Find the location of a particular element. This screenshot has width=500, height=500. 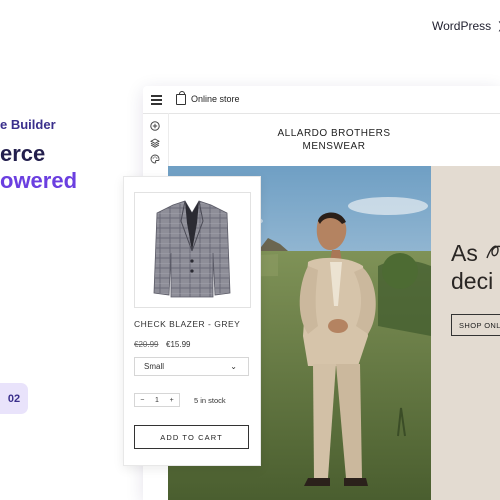

shopping-bag-icon is located at coordinates (181, 98).